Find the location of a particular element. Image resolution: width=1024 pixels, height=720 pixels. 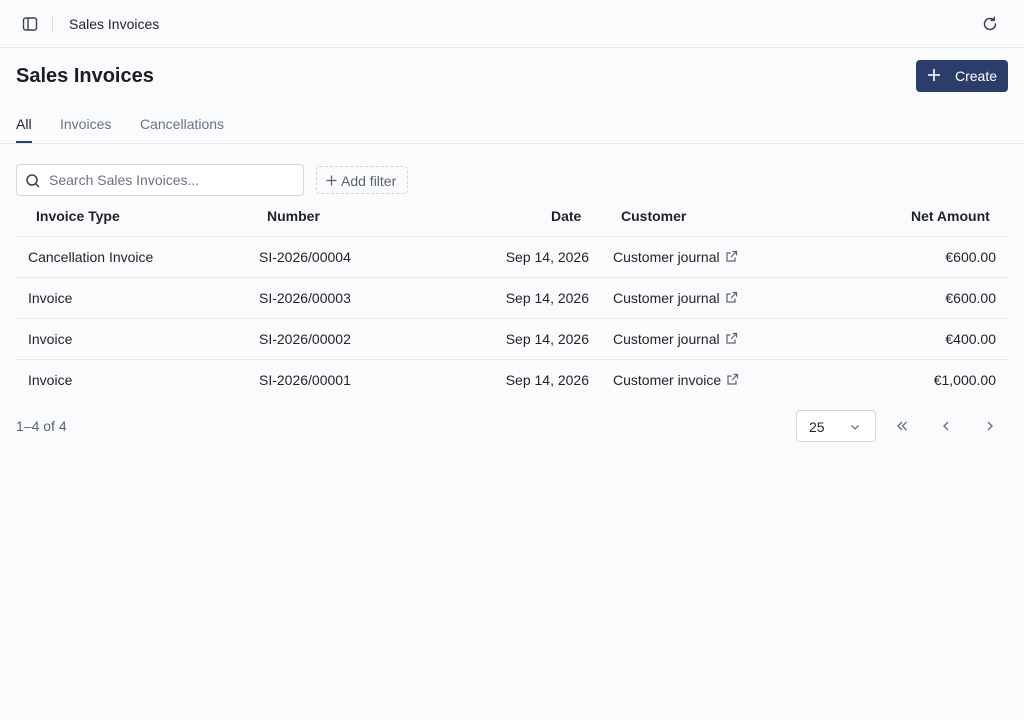

column-header-invoice-type: Invoice Type is located at coordinates (78, 216).